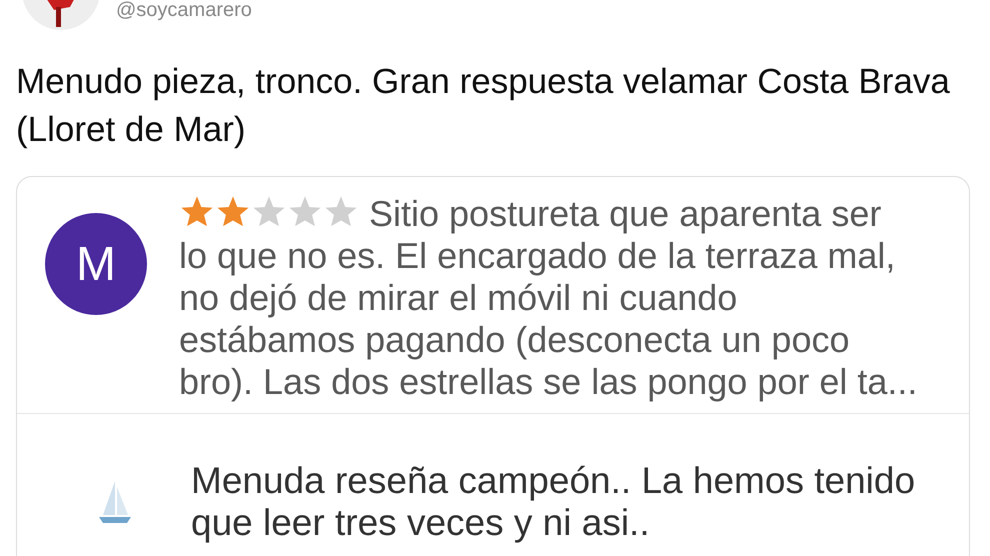 This screenshot has width=990, height=556. What do you see at coordinates (553, 502) in the screenshot?
I see `reply-text: Menuda reseña campeón.. La hemos tenido que leer tres veces y ni asi..` at bounding box center [553, 502].